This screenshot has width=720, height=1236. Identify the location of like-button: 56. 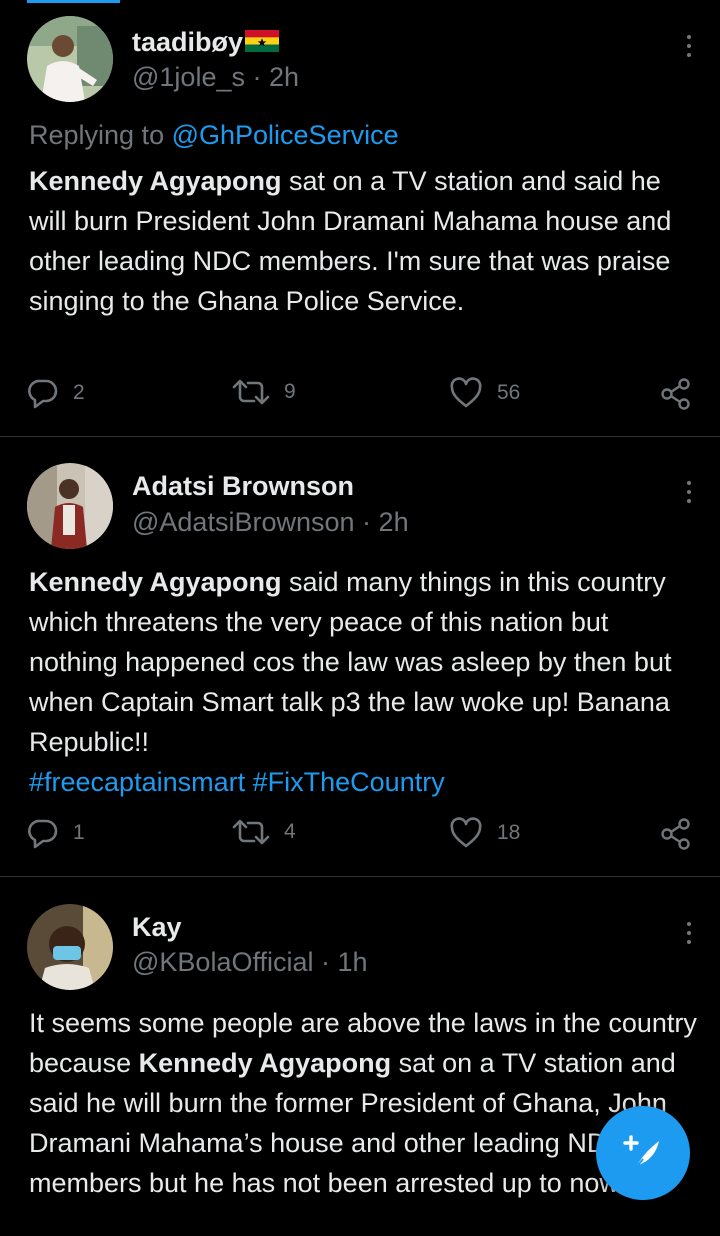
(484, 393).